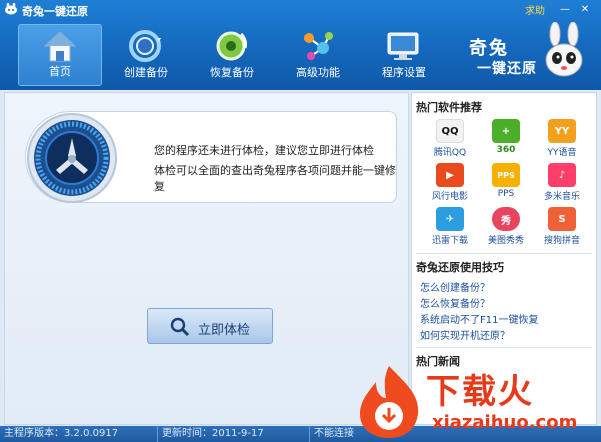 Image resolution: width=601 pixels, height=442 pixels. What do you see at coordinates (562, 175) in the screenshot?
I see `music-note-icon: ♪` at bounding box center [562, 175].